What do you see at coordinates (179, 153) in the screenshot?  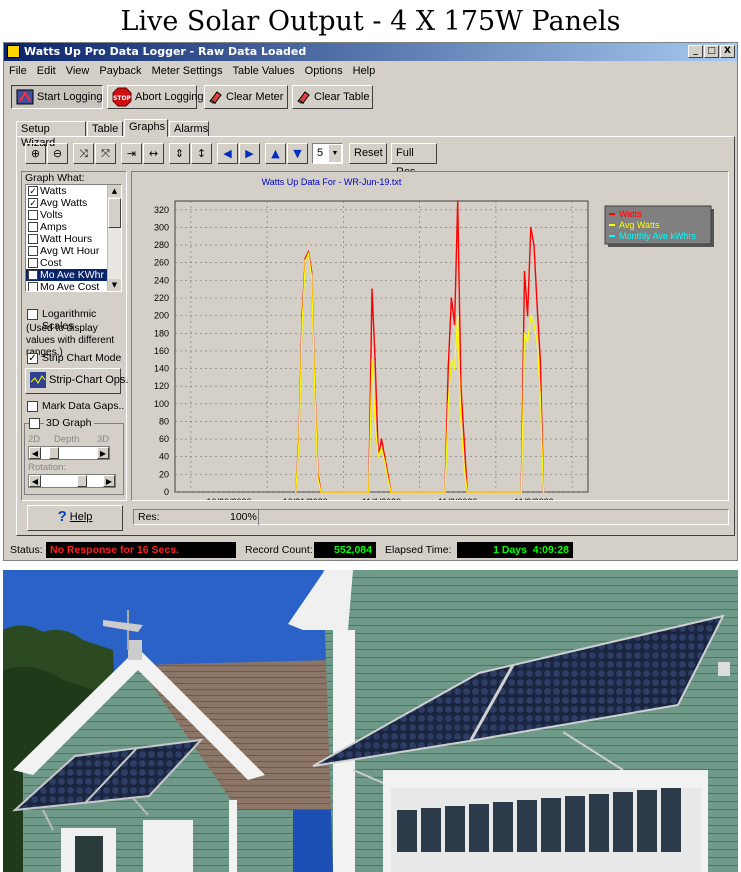 I see `compress-vertical-icon: ⇕` at bounding box center [179, 153].